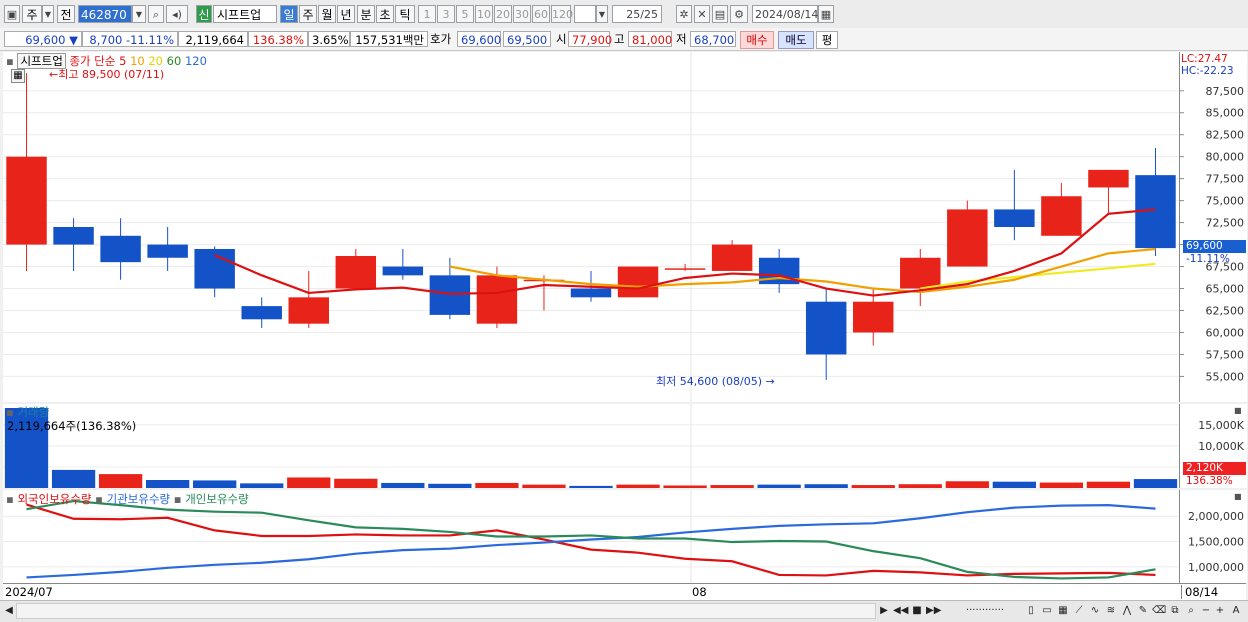 This screenshot has height=622, width=1248. I want to click on interval-10: 10, so click(484, 14).